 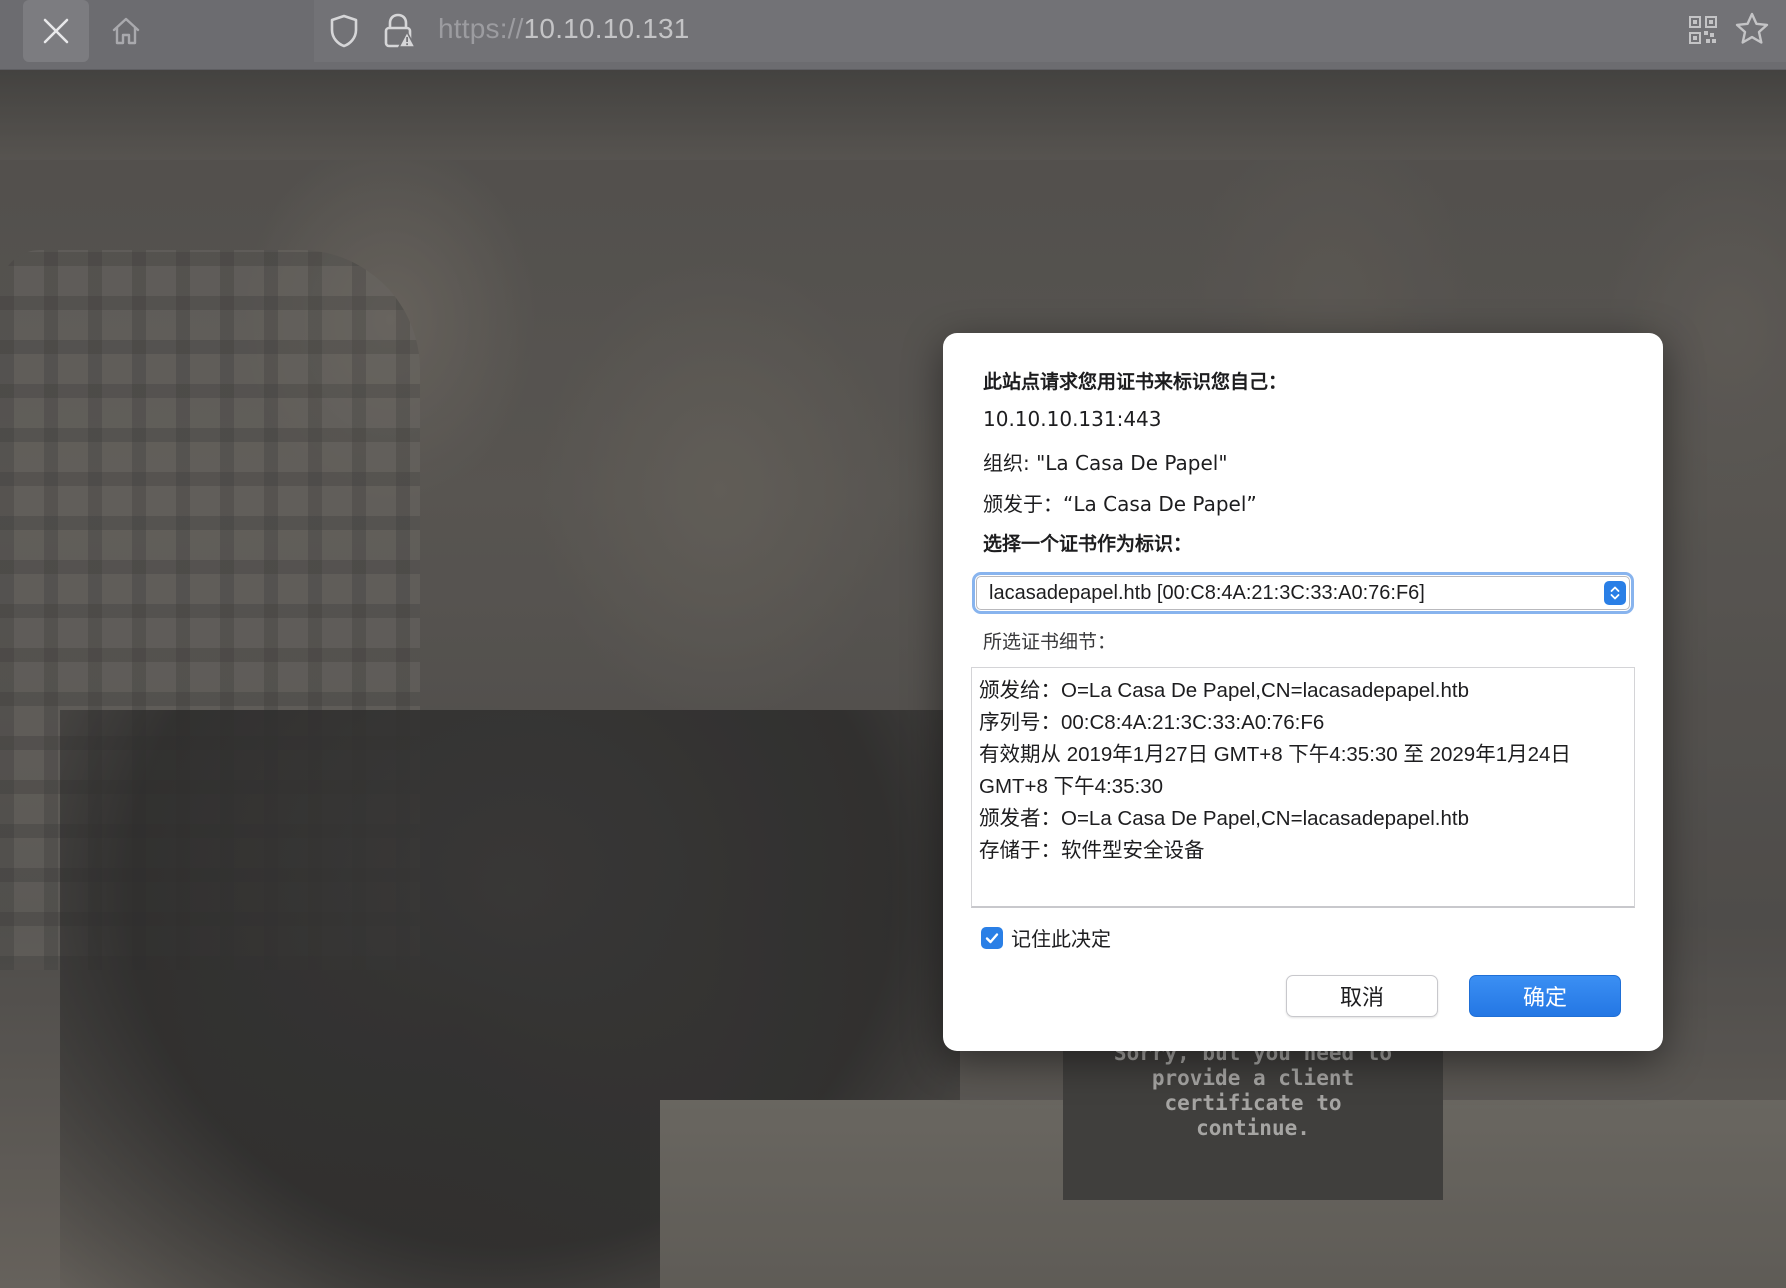 What do you see at coordinates (1088, 544) in the screenshot?
I see `choose-certificate-label: 选择一个证书作为标识：` at bounding box center [1088, 544].